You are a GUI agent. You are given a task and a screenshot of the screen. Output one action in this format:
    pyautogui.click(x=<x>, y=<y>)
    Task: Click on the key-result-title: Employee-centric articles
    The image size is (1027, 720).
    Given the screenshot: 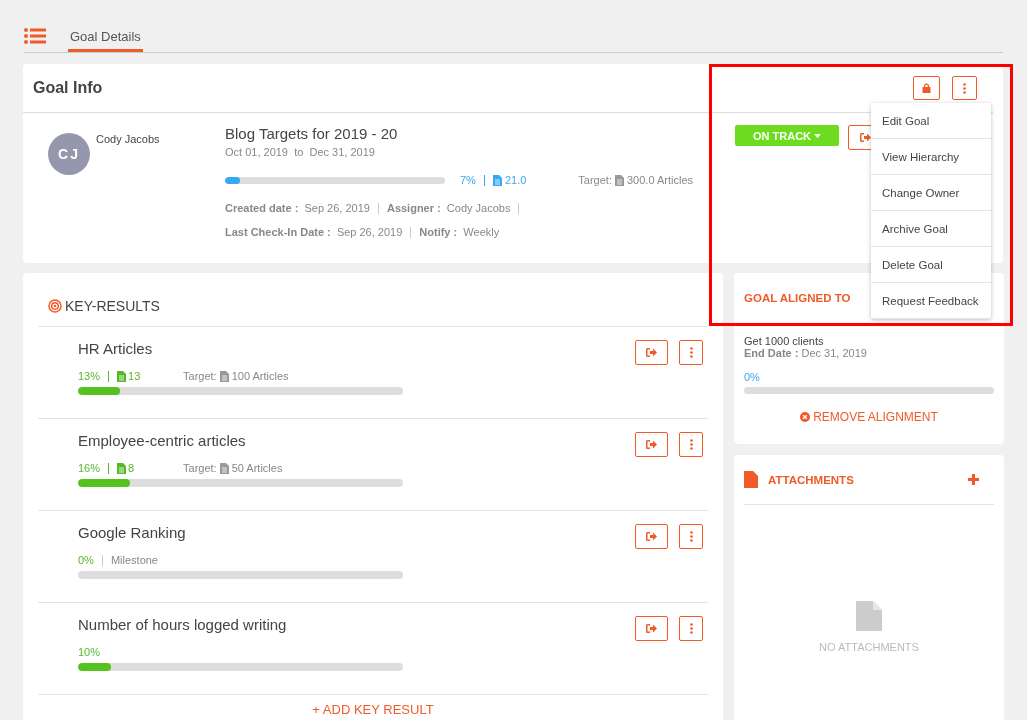 What is the action you would take?
    pyautogui.click(x=162, y=440)
    